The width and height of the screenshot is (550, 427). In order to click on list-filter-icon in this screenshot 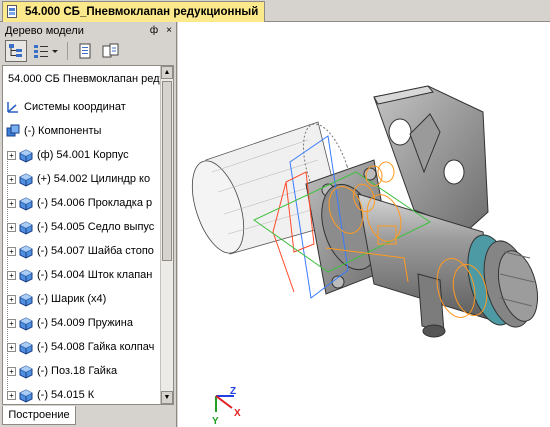, I will do `click(46, 51)`.